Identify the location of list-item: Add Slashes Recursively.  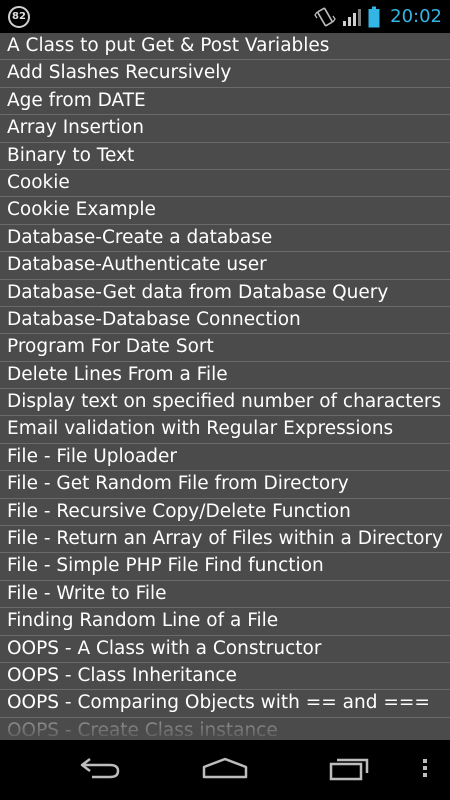
(225, 74).